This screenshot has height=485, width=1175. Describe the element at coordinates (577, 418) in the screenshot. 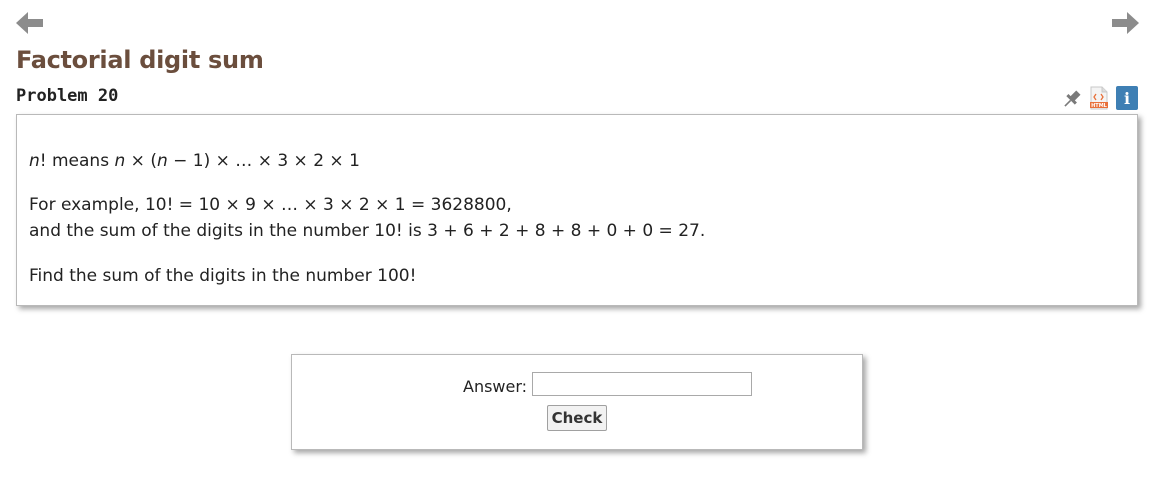

I see `check-button: Check` at that location.